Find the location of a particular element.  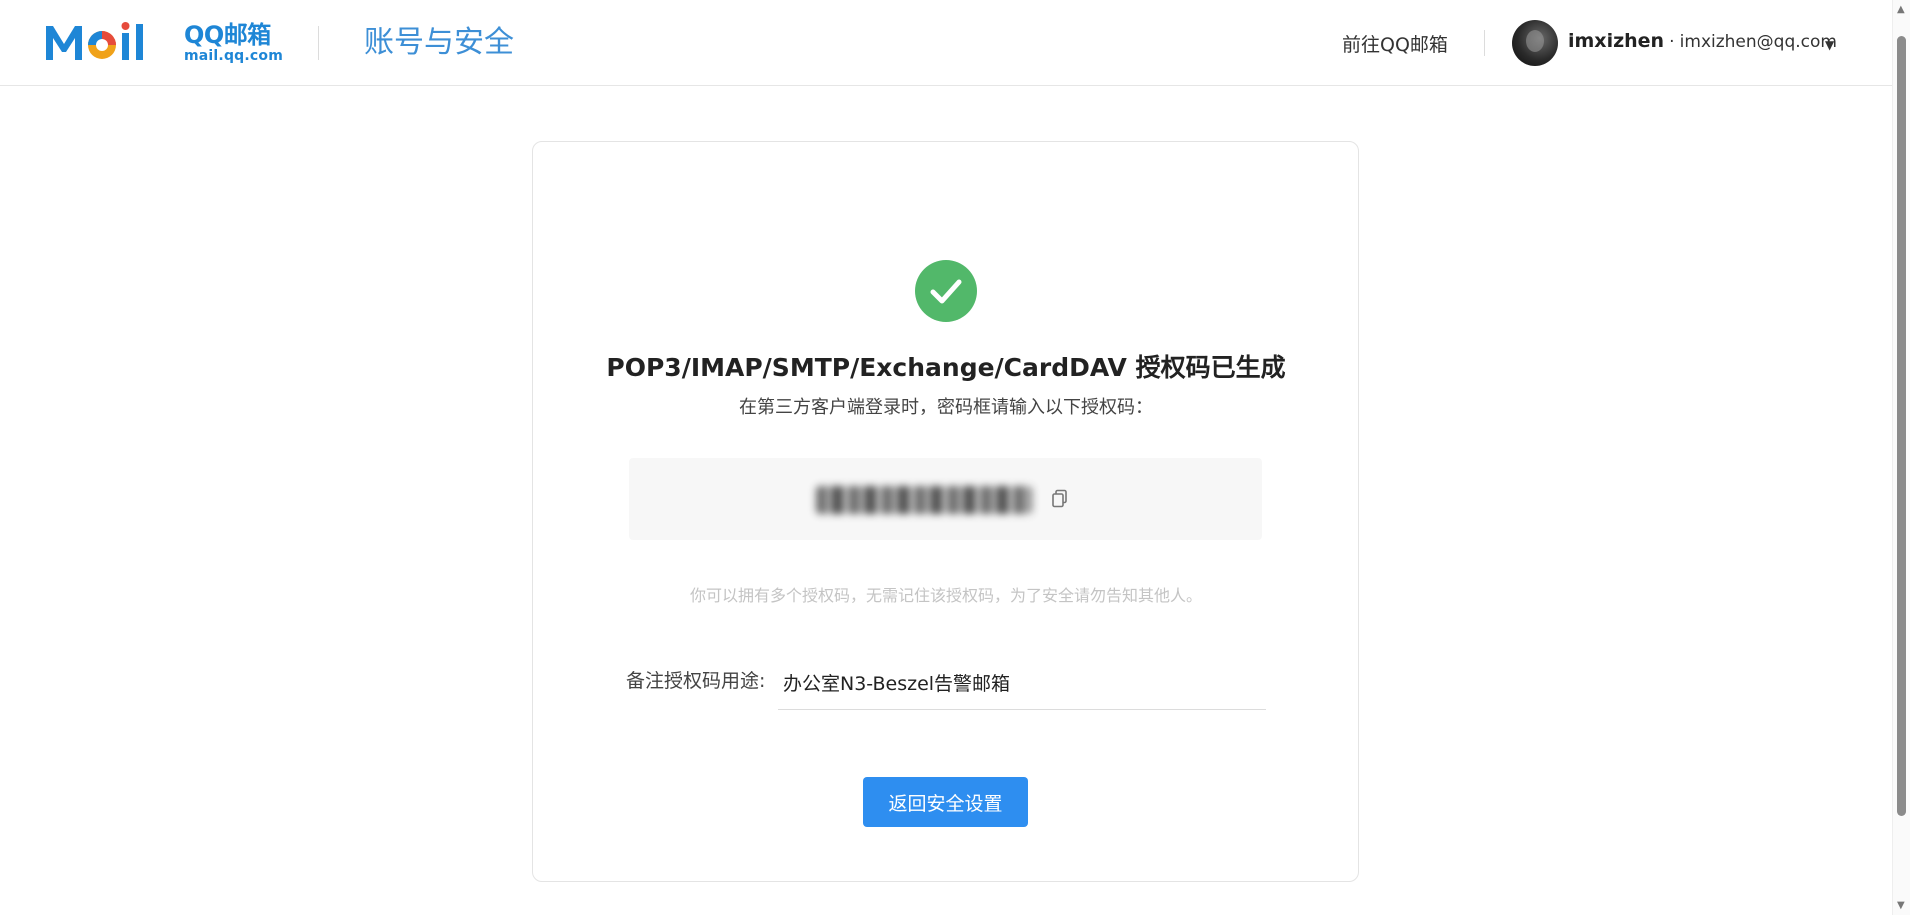

back-to-security-settings-button: 返回安全设置 is located at coordinates (945, 802).